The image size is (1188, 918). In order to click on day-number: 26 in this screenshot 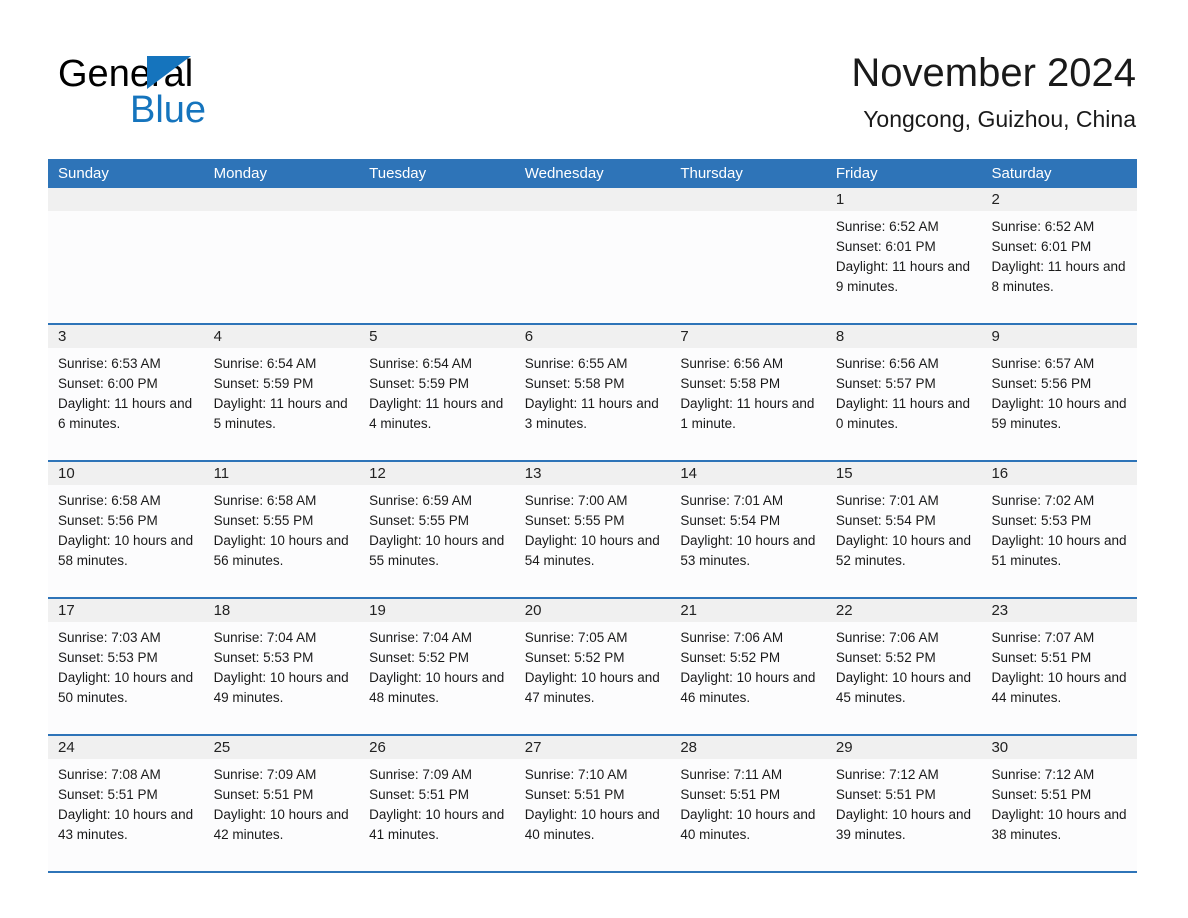, I will do `click(437, 747)`.